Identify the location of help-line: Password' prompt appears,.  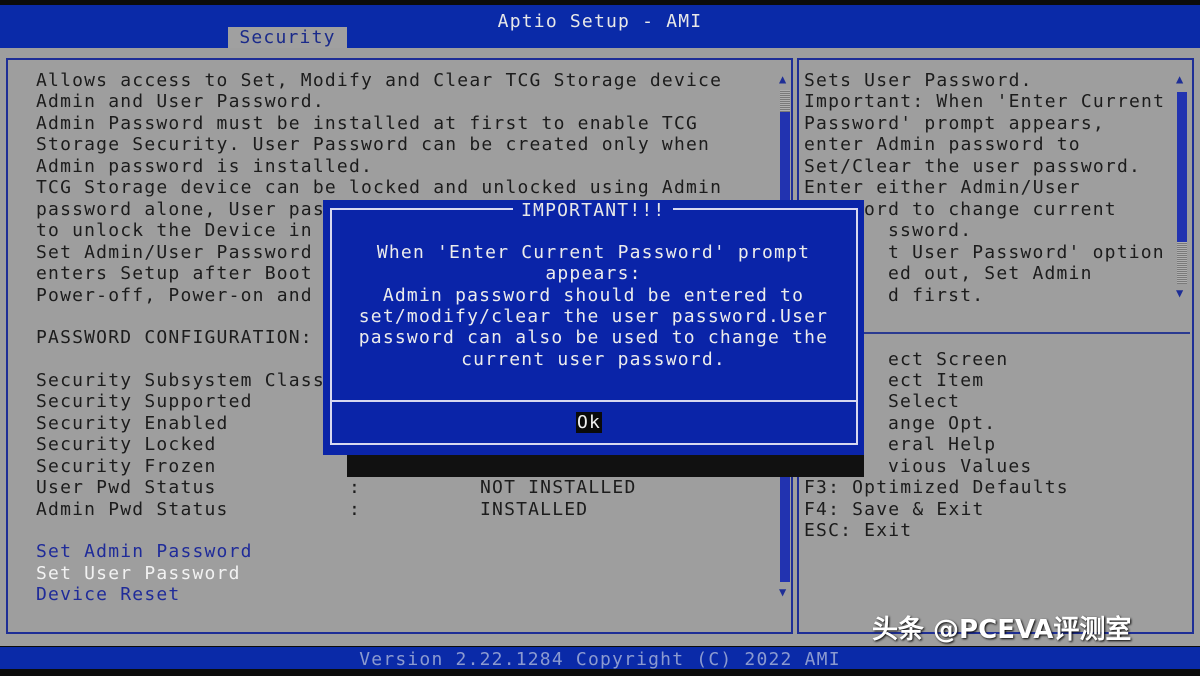
(954, 123).